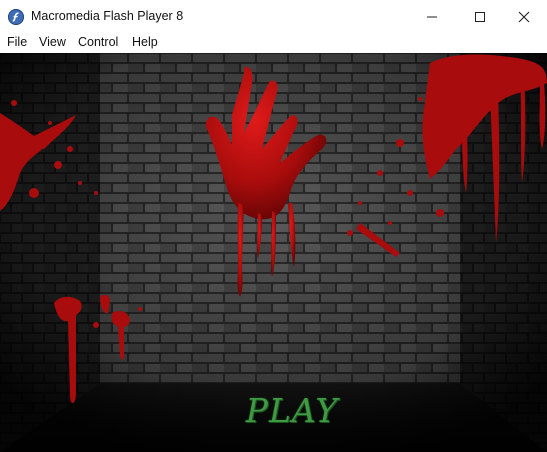 The height and width of the screenshot is (452, 547). I want to click on menu-control: Control, so click(98, 42).